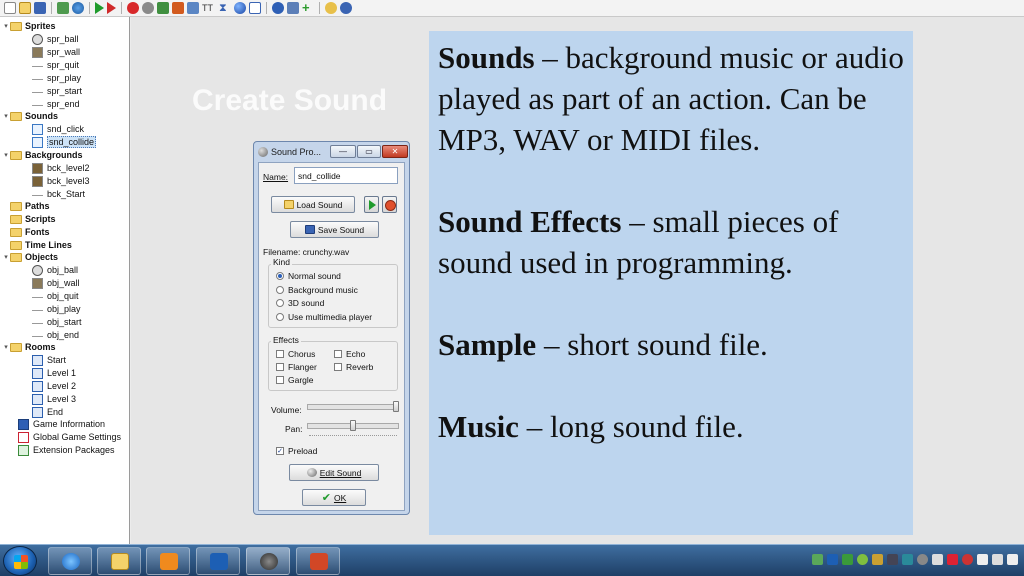 This screenshot has height=576, width=1024. What do you see at coordinates (41, 245) in the screenshot?
I see `tree-folder-timelines: Time Lines` at bounding box center [41, 245].